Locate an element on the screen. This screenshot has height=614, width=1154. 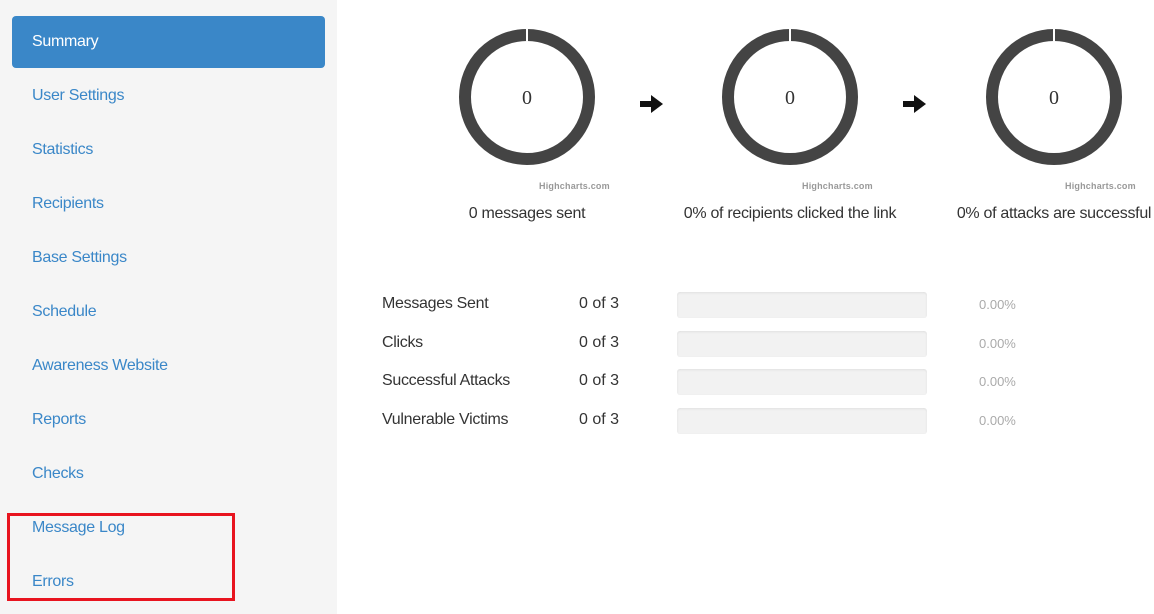
sidebar-item-recipients: Recipients is located at coordinates (168, 204).